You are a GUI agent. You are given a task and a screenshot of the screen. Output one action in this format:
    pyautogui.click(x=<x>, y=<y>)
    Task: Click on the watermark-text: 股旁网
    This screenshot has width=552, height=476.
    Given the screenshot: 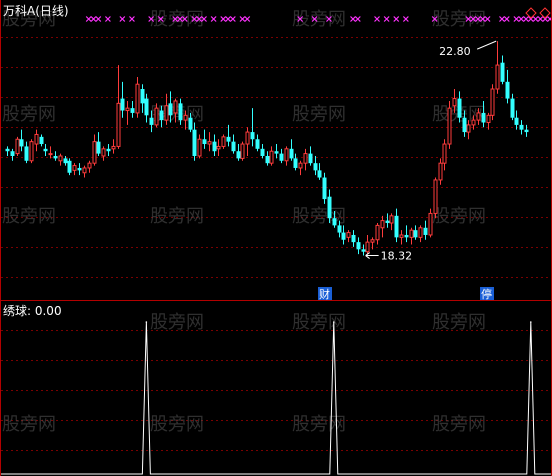 What is the action you would take?
    pyautogui.click(x=29, y=216)
    